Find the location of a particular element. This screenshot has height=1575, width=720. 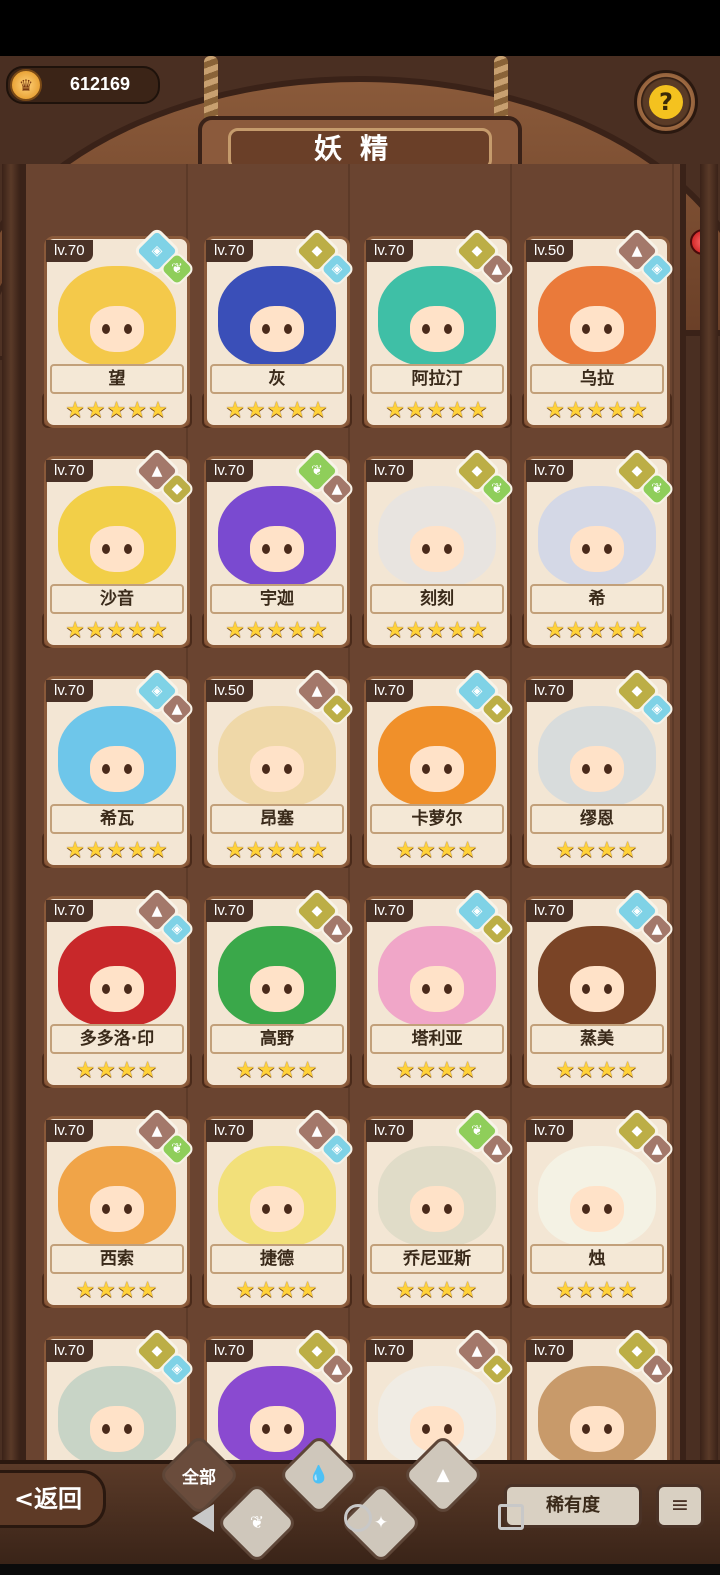

fairy-card: lv.70 ◆ ▲ 烛 ★★★★ is located at coordinates (598, 1209).